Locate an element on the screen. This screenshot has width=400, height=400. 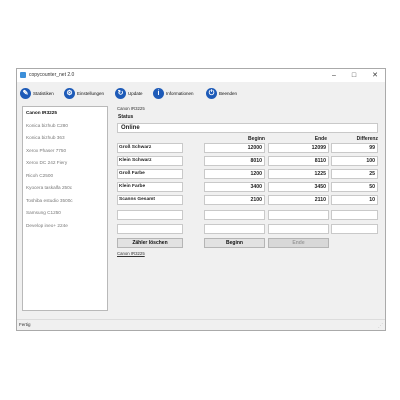
update-button: ↻ Update is located at coordinates (129, 93).